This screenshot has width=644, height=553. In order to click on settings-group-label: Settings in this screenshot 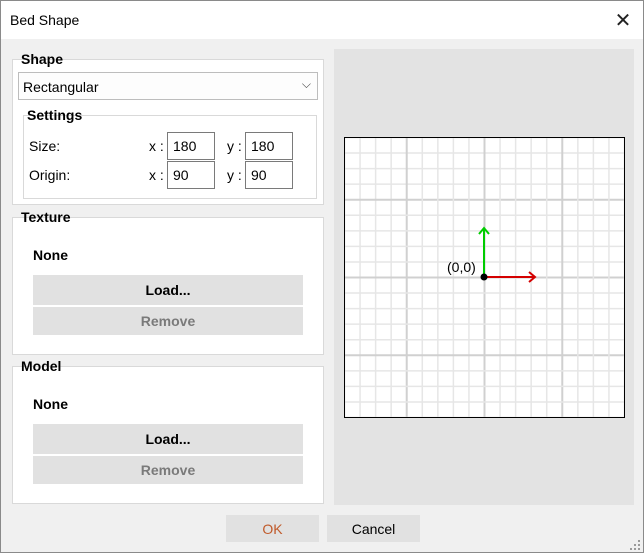, I will do `click(55, 115)`.